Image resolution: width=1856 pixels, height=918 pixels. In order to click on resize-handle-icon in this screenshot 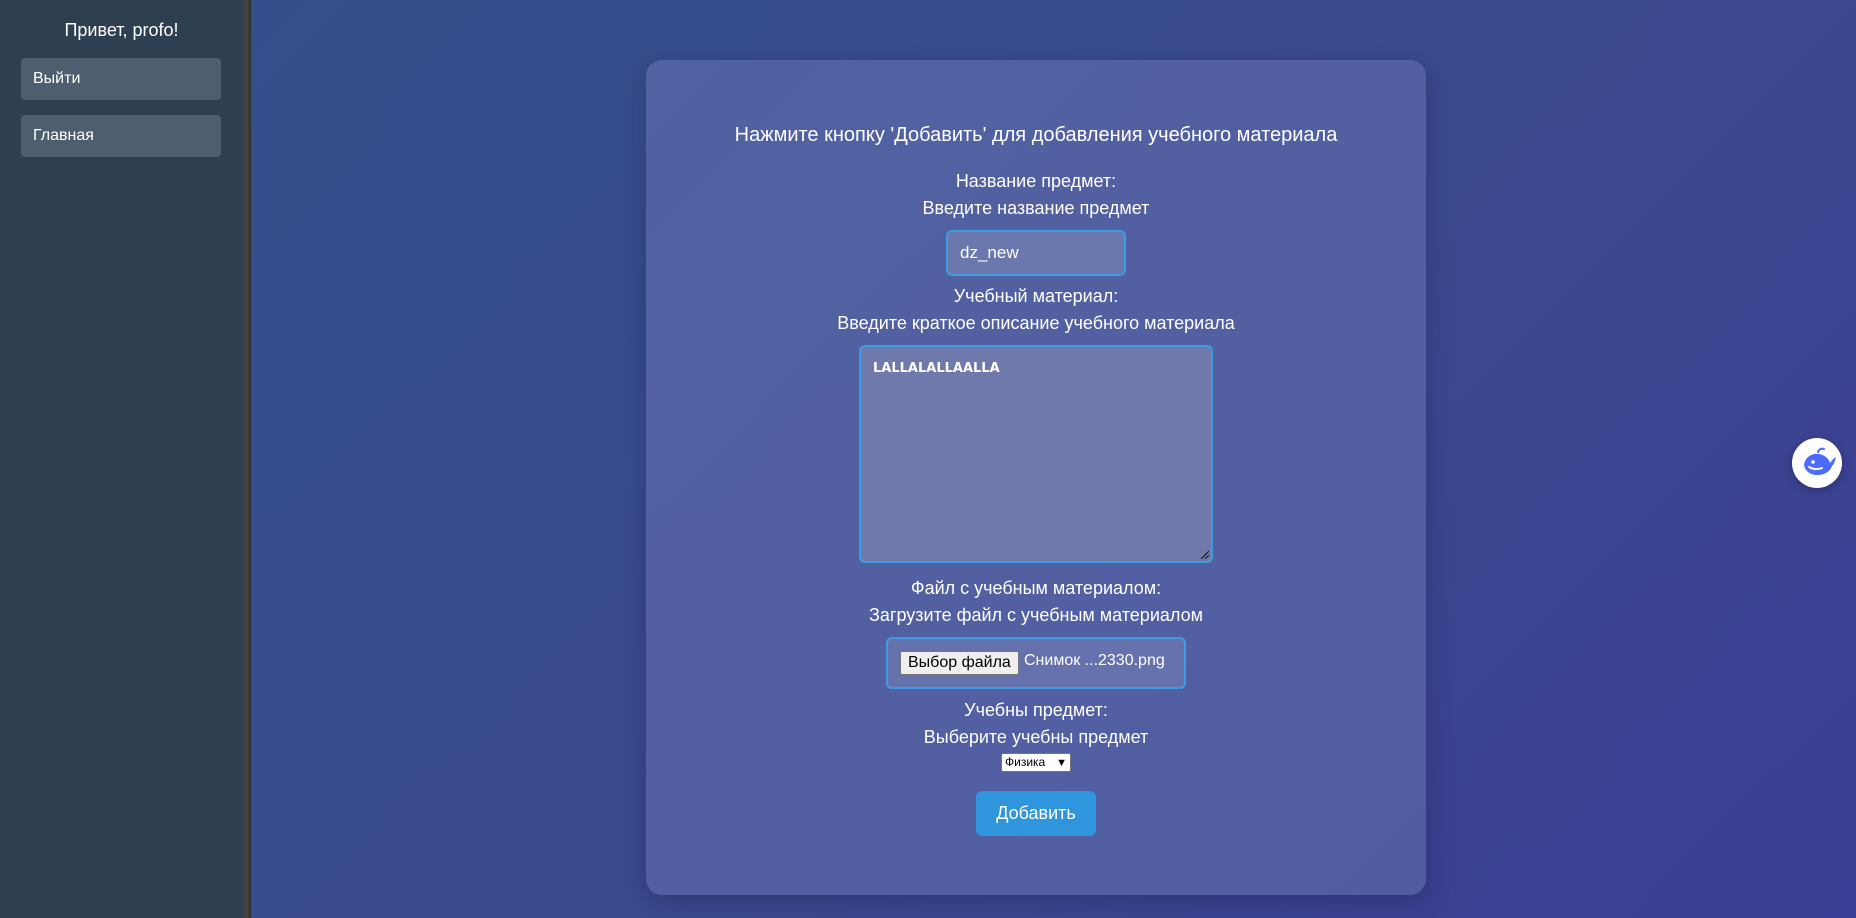, I will do `click(1204, 554)`.